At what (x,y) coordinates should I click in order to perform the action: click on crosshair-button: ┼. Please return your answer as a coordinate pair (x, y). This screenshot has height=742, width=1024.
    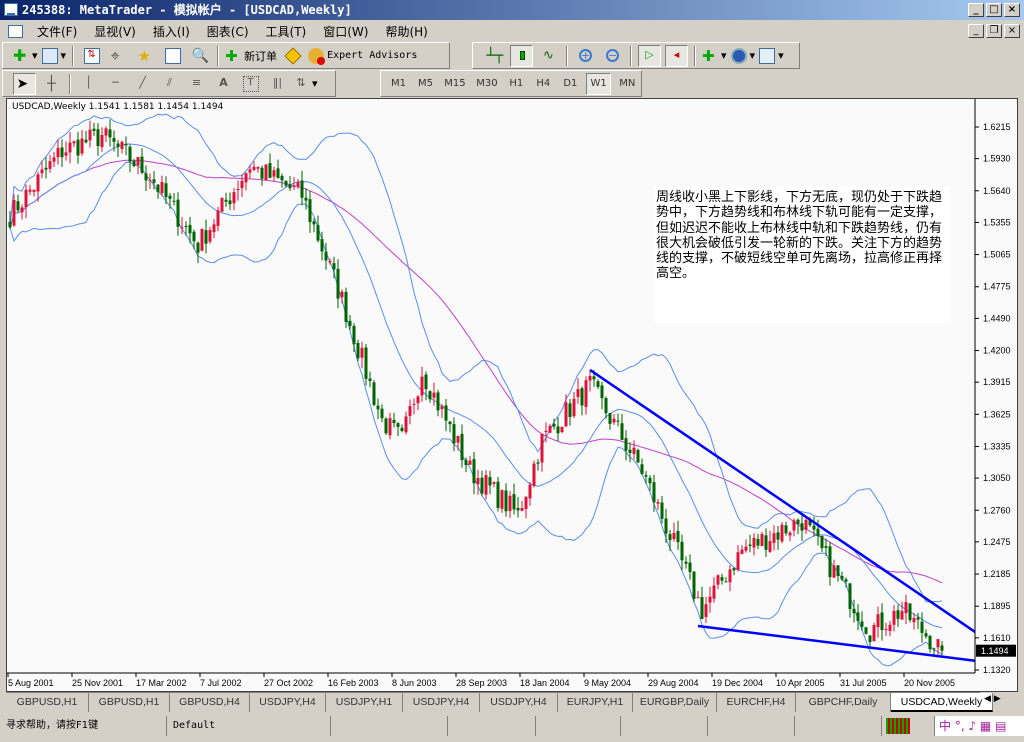
    Looking at the image, I should click on (51, 84).